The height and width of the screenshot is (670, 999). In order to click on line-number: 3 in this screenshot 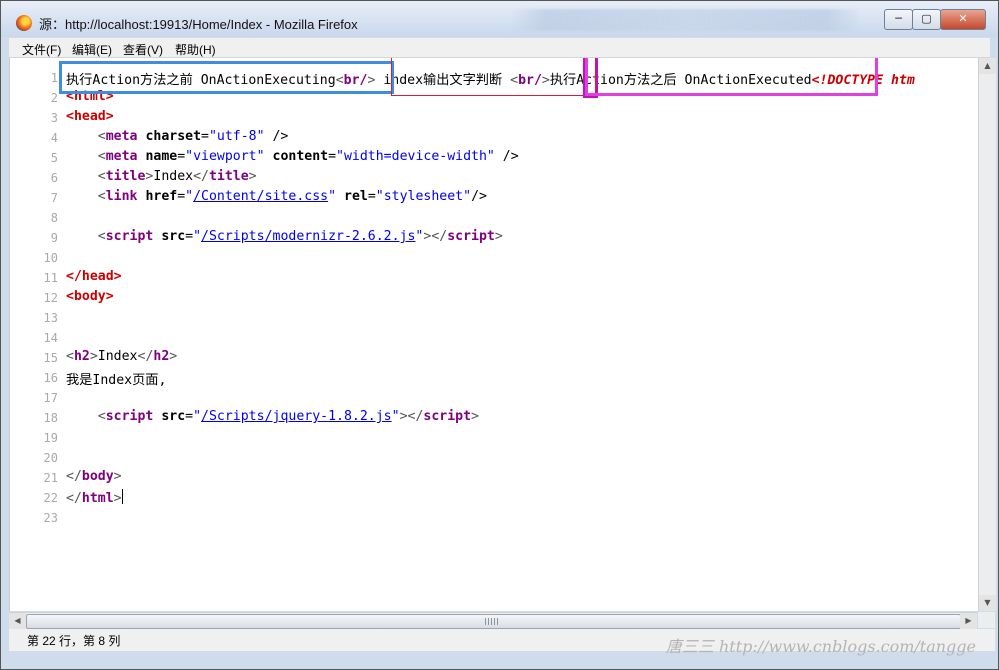, I will do `click(54, 118)`.